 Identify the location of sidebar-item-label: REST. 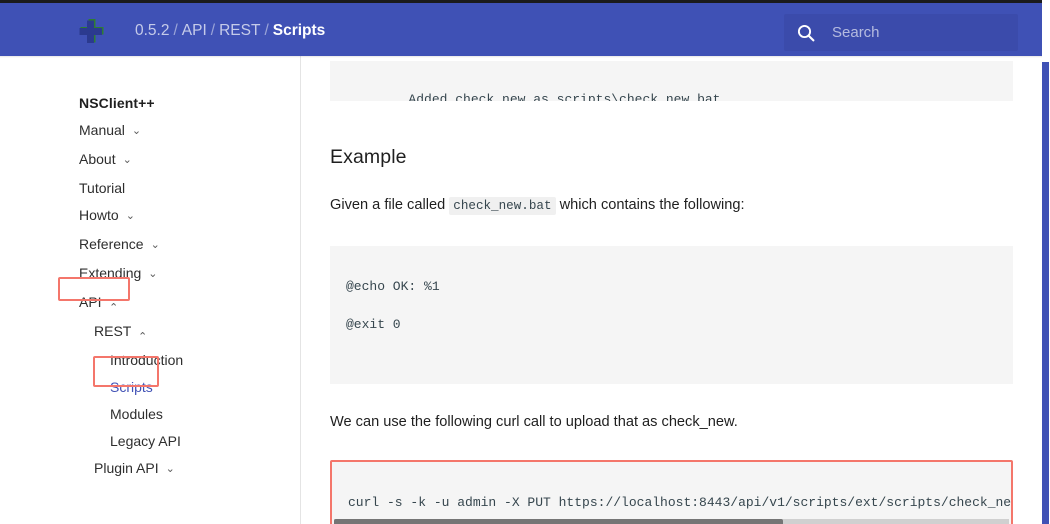
(113, 331).